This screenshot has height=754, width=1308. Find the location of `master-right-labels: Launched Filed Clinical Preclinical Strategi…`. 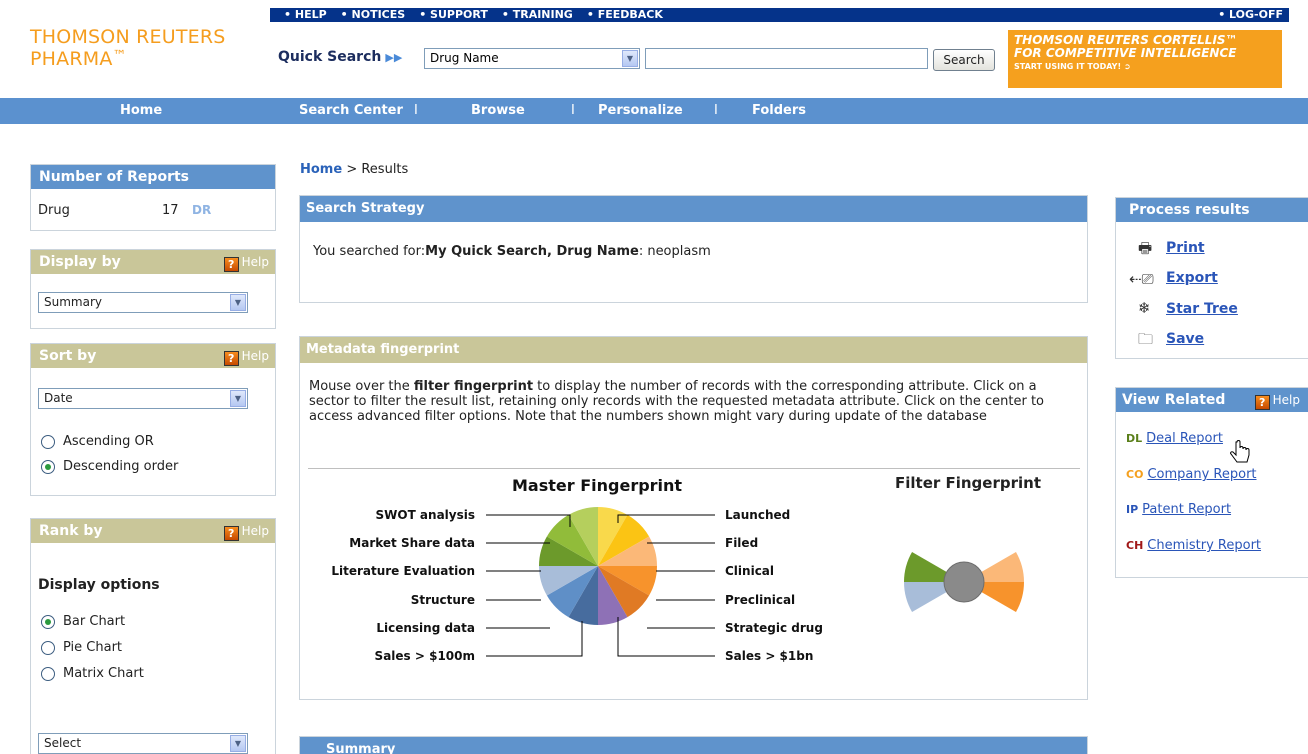

master-right-labels: Launched Filed Clinical Preclinical Strategi… is located at coordinates (774, 585).